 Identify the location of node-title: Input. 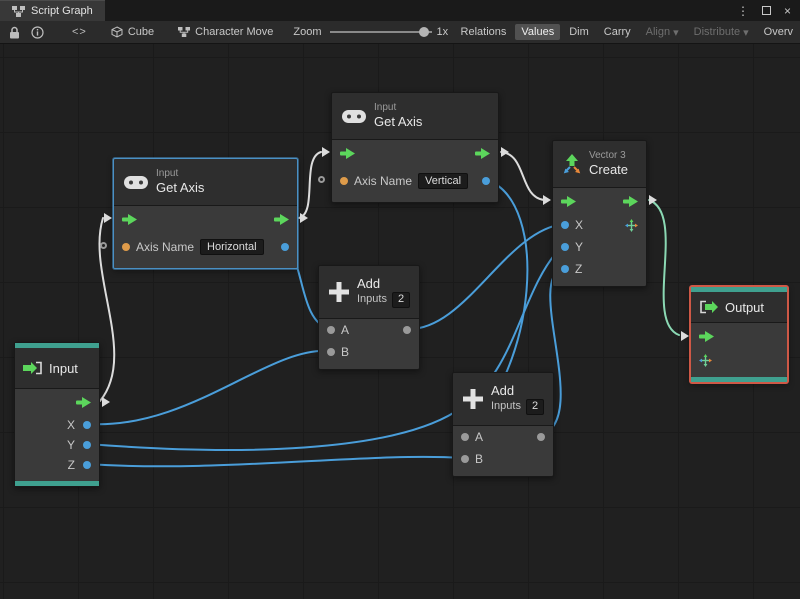
(63, 368).